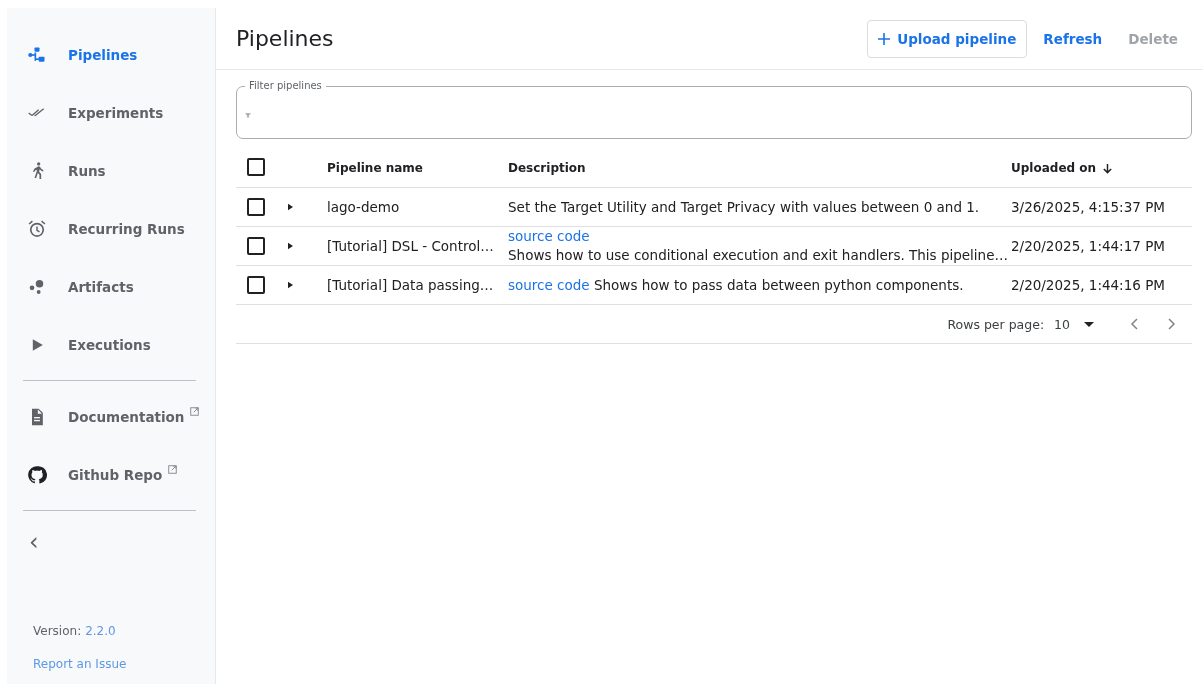 The image size is (1203, 684). Describe the element at coordinates (57, 631) in the screenshot. I see `version-label: Version:` at that location.